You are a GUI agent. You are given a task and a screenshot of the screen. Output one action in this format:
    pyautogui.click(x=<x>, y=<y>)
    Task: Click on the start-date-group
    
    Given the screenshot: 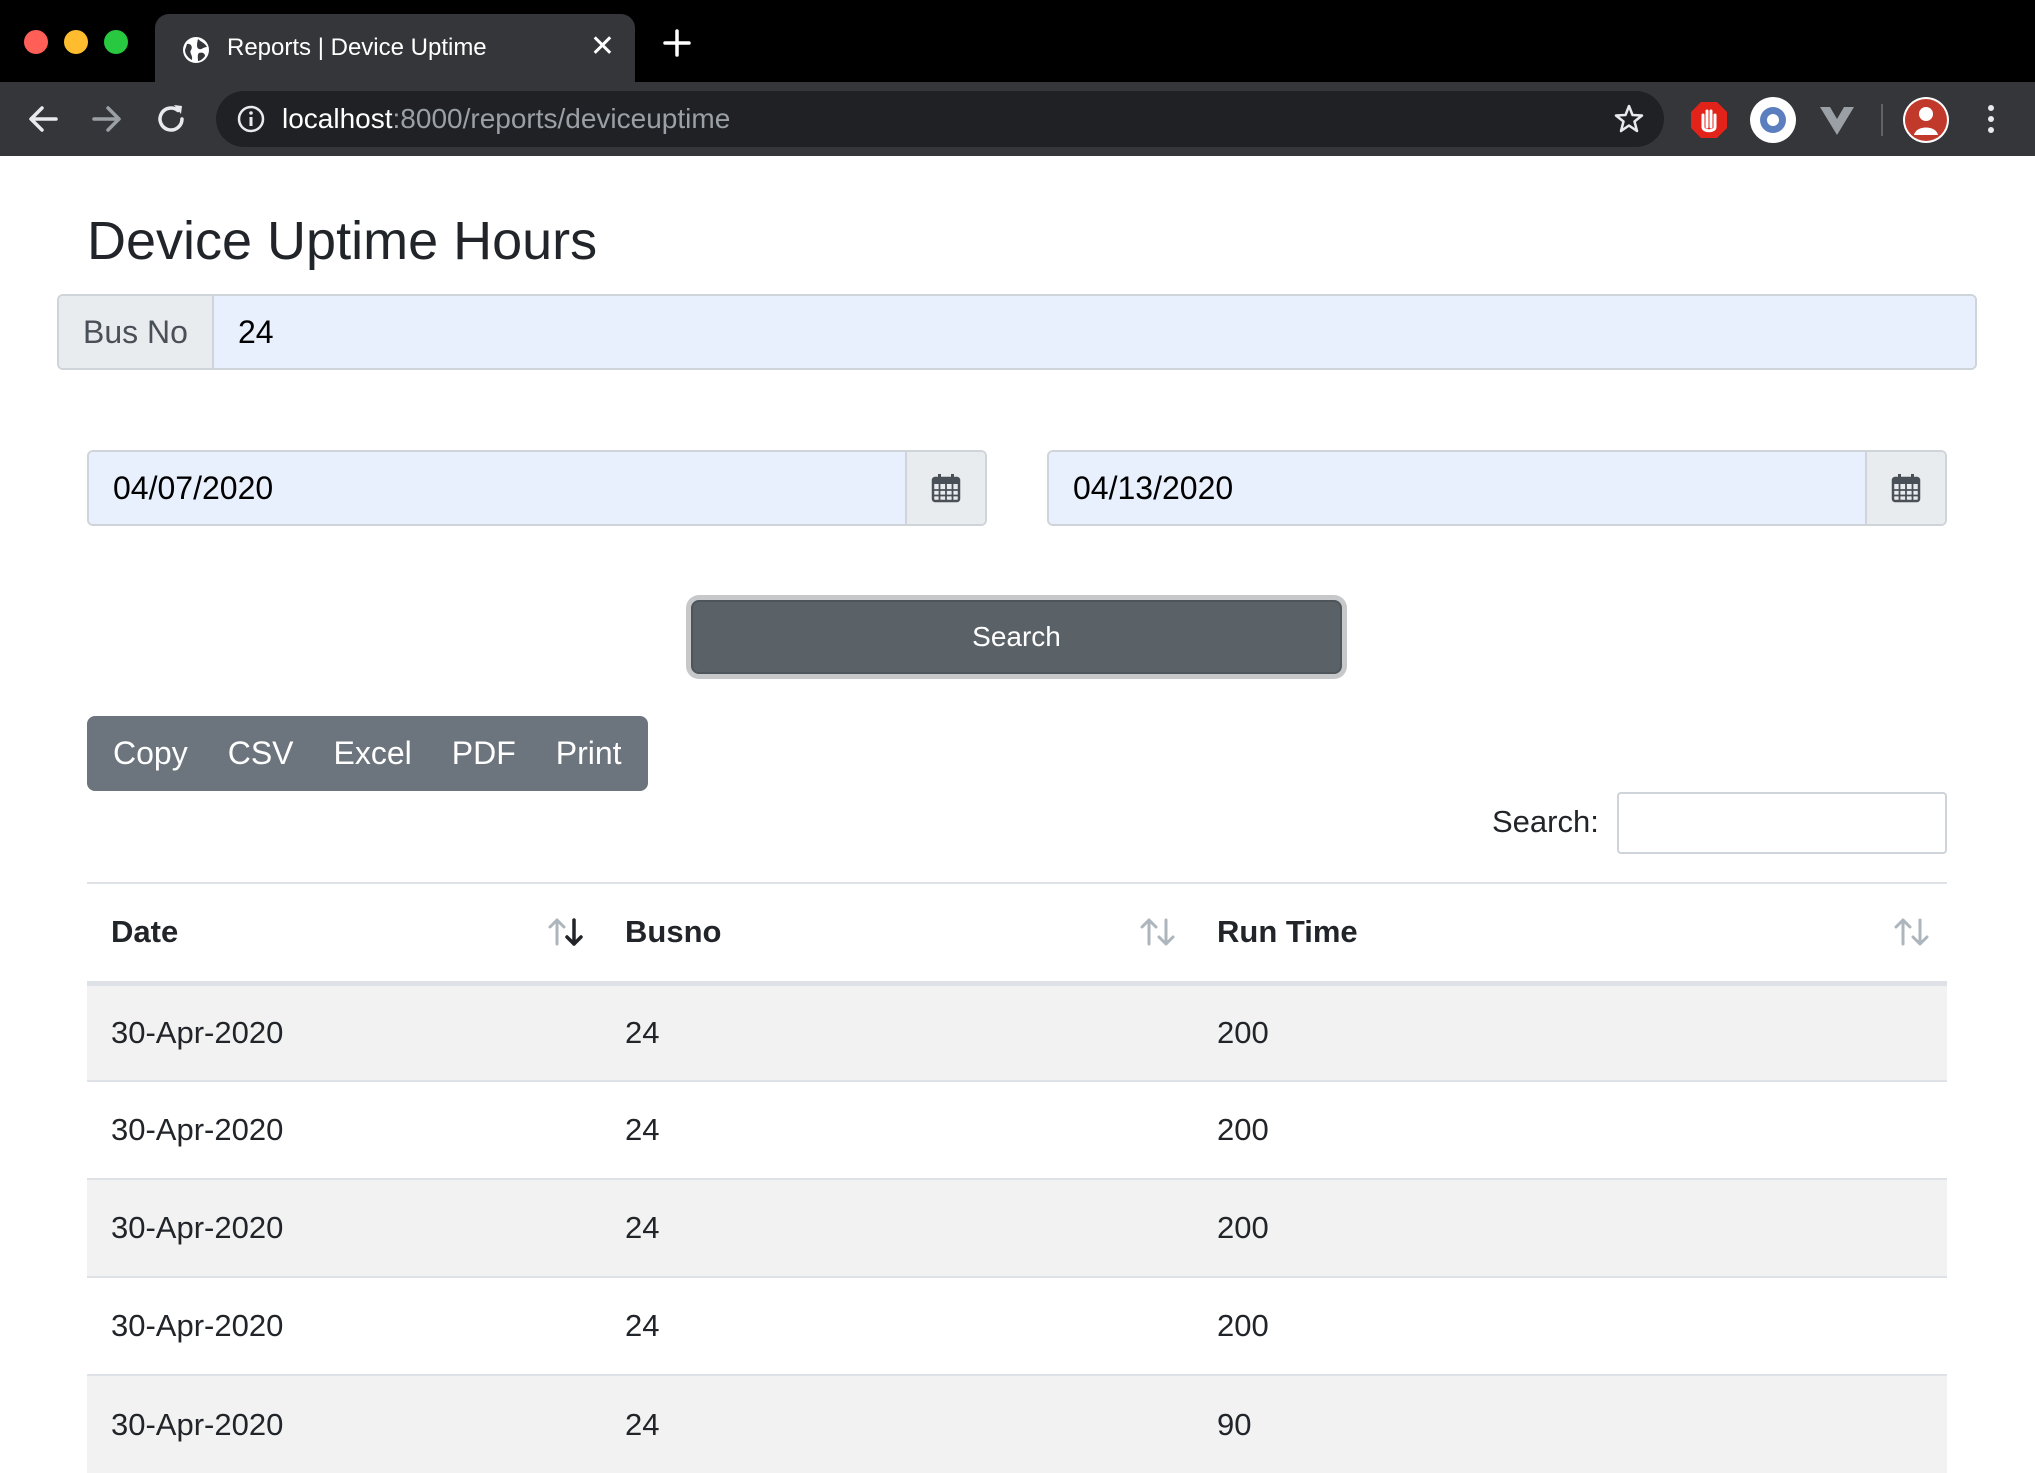 What is the action you would take?
    pyautogui.click(x=537, y=488)
    